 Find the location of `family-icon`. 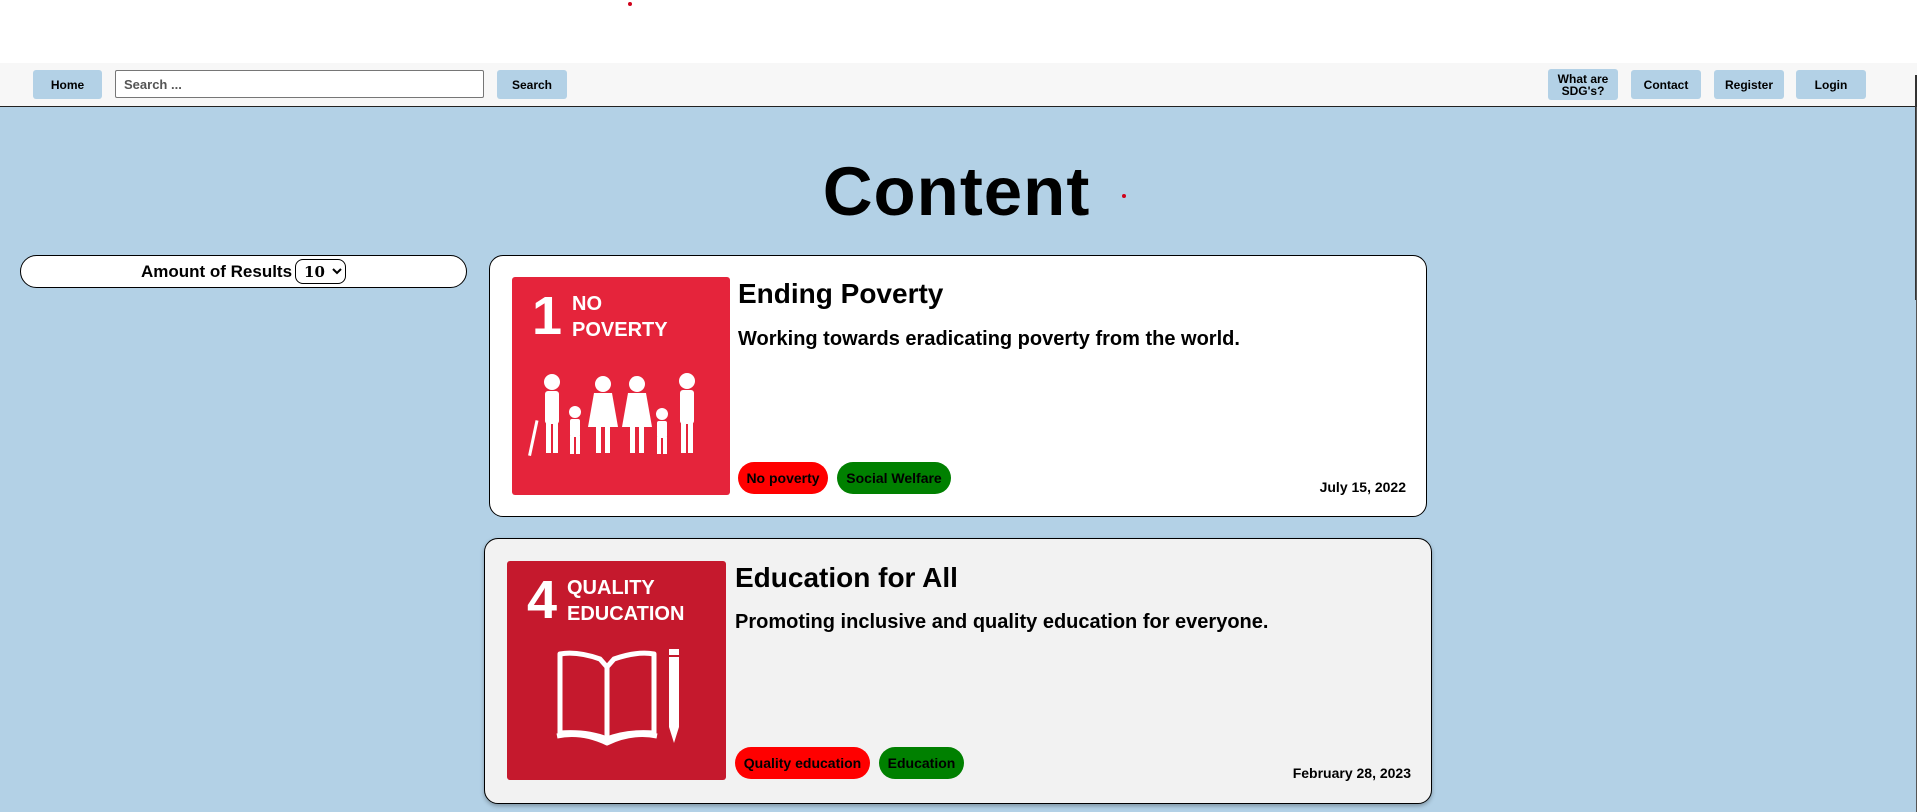

family-icon is located at coordinates (611, 415).